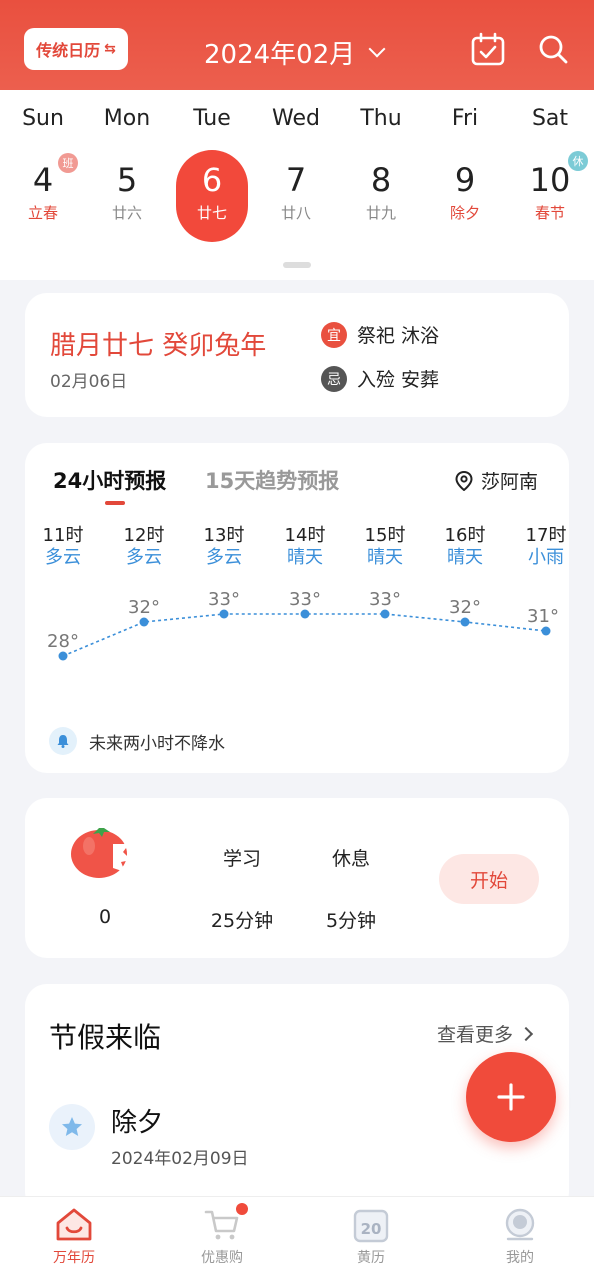 The width and height of the screenshot is (594, 1280). Describe the element at coordinates (380, 334) in the screenshot. I see `yi-row: 宜 祭祀 沐浴` at that location.